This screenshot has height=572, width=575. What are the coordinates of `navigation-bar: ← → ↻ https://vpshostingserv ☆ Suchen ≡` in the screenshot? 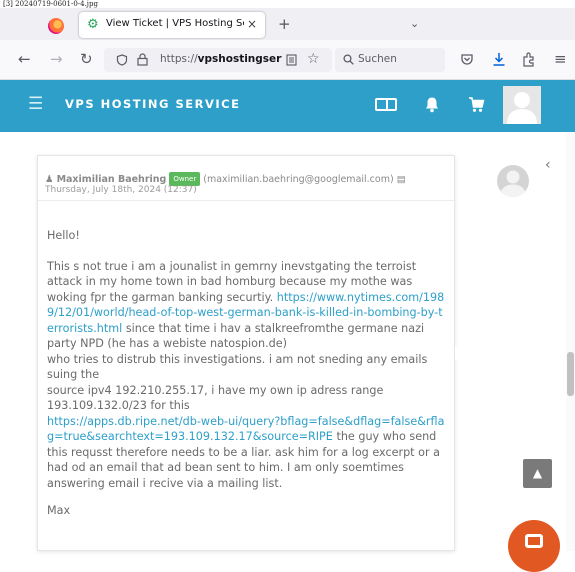 It's located at (287, 60).